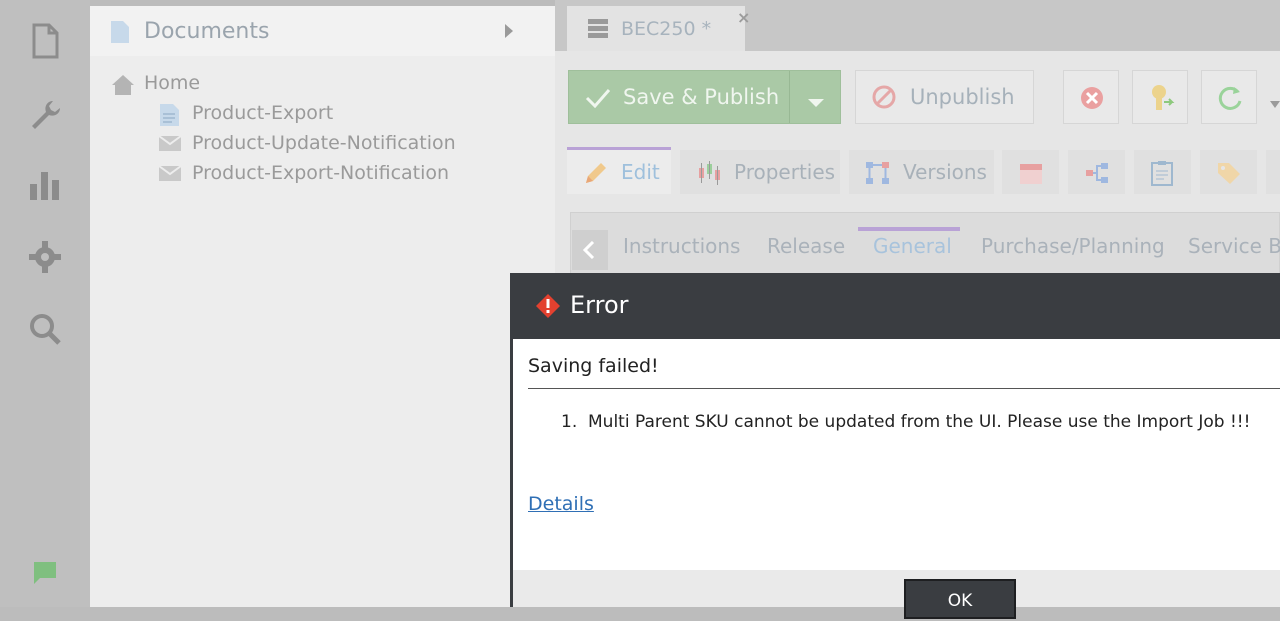  What do you see at coordinates (962, 97) in the screenshot?
I see `unpublish-label: Unpublish` at bounding box center [962, 97].